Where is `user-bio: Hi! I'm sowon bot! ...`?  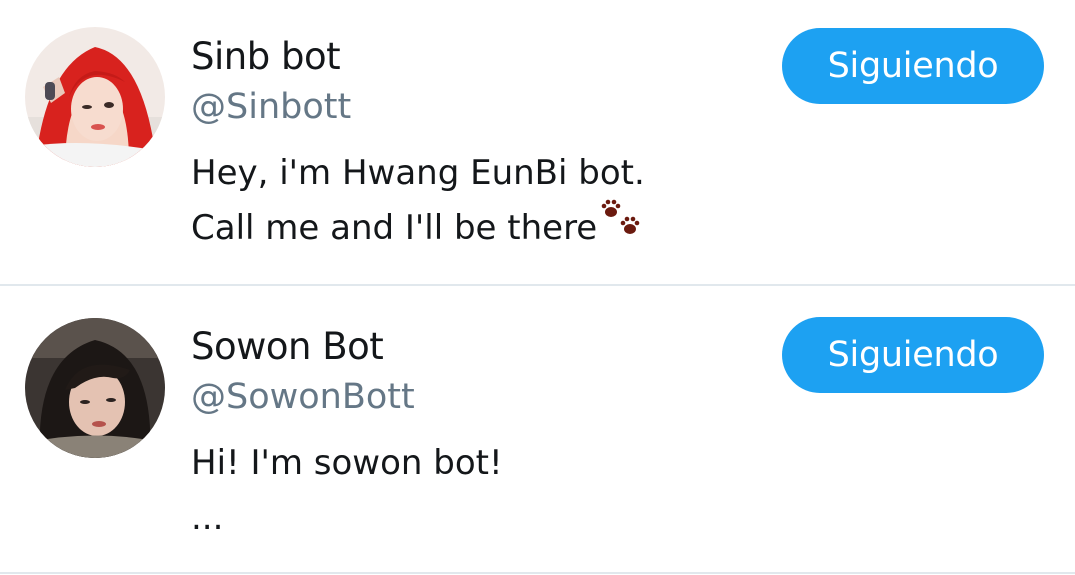 user-bio: Hi! I'm sowon bot! ... is located at coordinates (347, 491).